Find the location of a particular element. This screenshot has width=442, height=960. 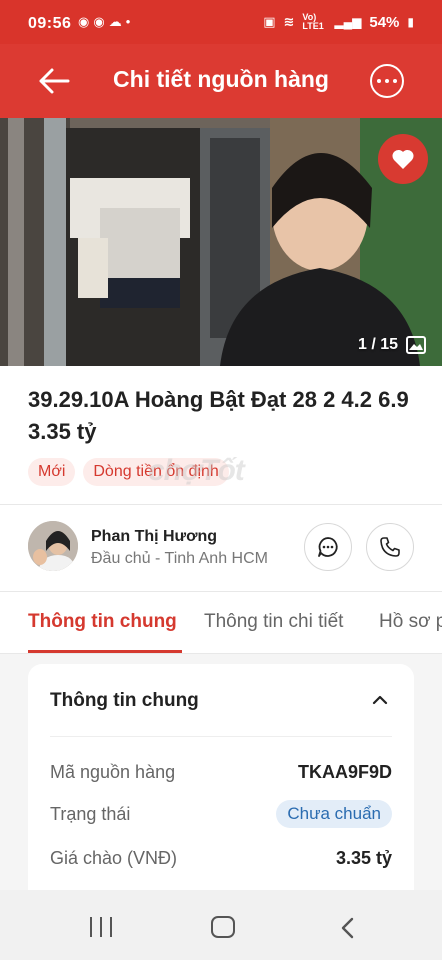

row-label: Giá chào (VNĐ) is located at coordinates (114, 858).